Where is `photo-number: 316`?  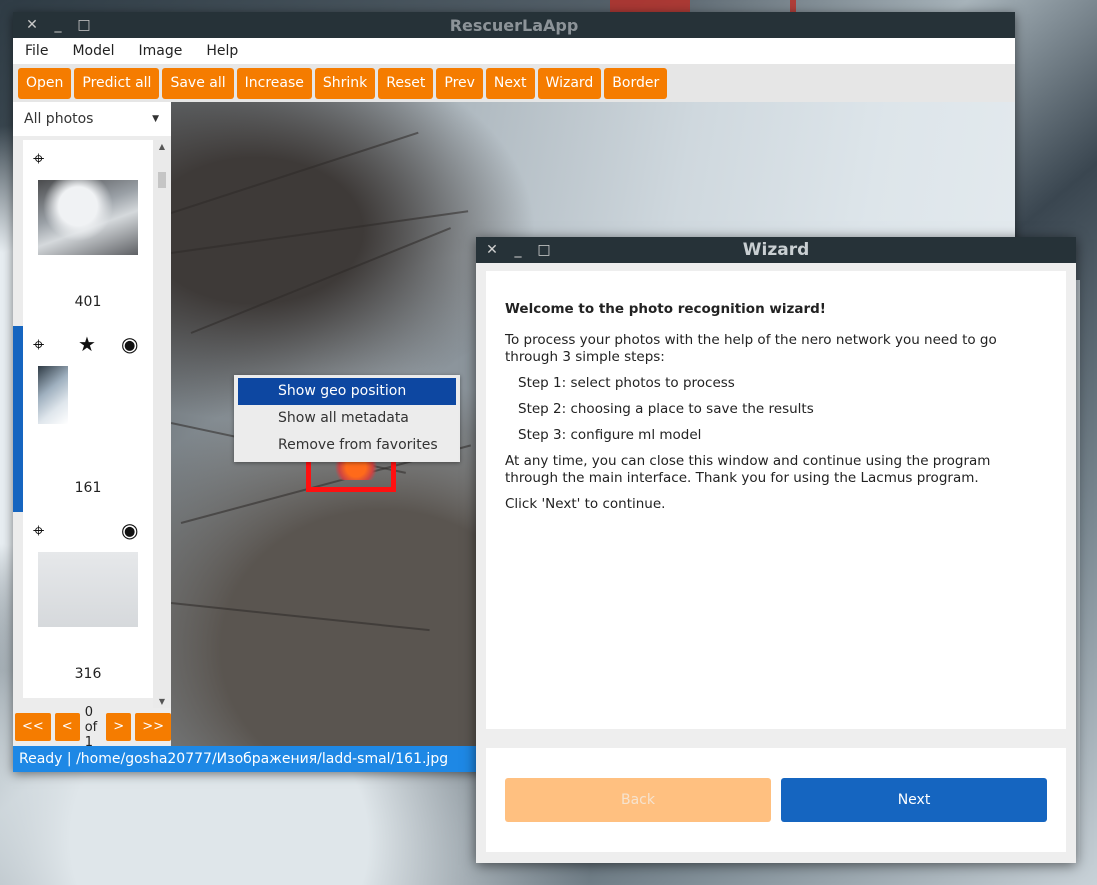 photo-number: 316 is located at coordinates (88, 674).